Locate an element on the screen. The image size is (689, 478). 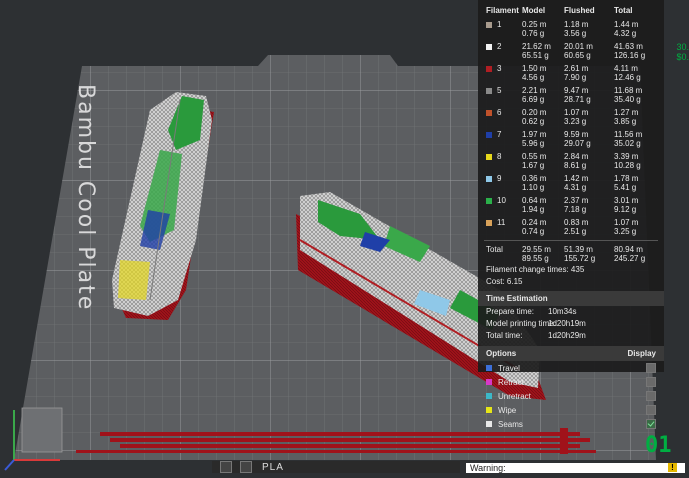
warning-label: Warning: is located at coordinates (488, 468).